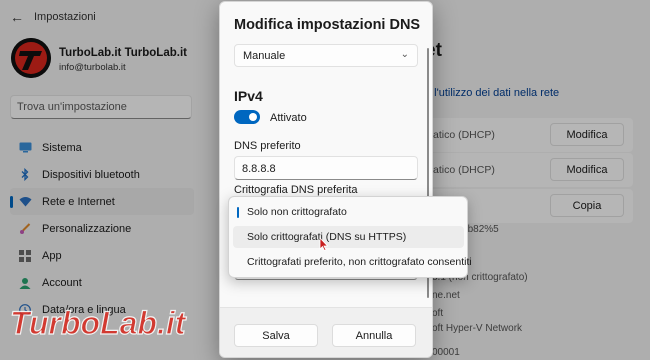  Describe the element at coordinates (374, 335) in the screenshot. I see `cancel-button: Annulla` at that location.